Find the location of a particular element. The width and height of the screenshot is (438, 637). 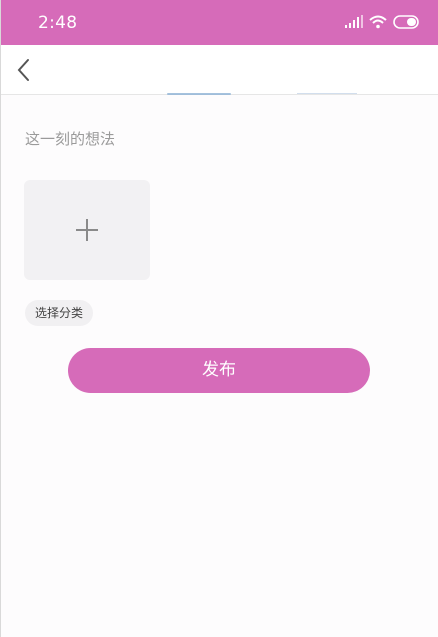

add-photo-button is located at coordinates (87, 230).